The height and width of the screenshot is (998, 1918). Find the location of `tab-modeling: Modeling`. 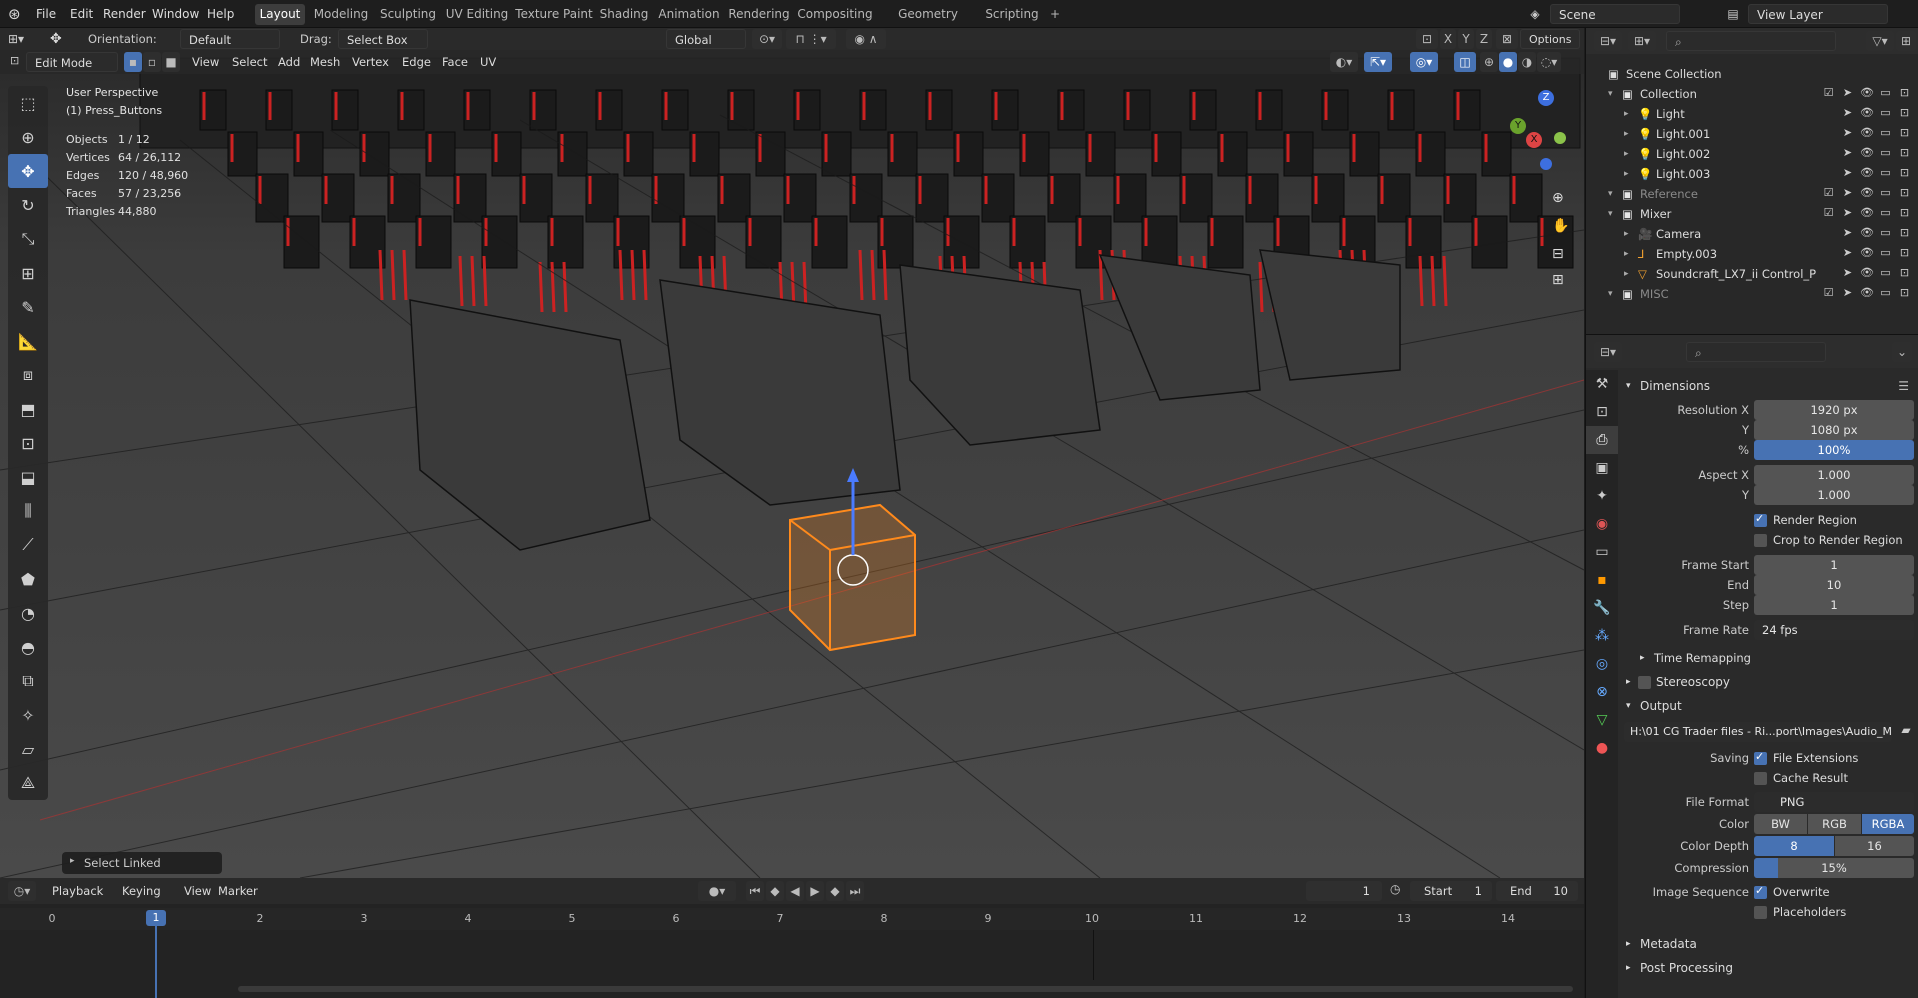

tab-modeling: Modeling is located at coordinates (341, 14).